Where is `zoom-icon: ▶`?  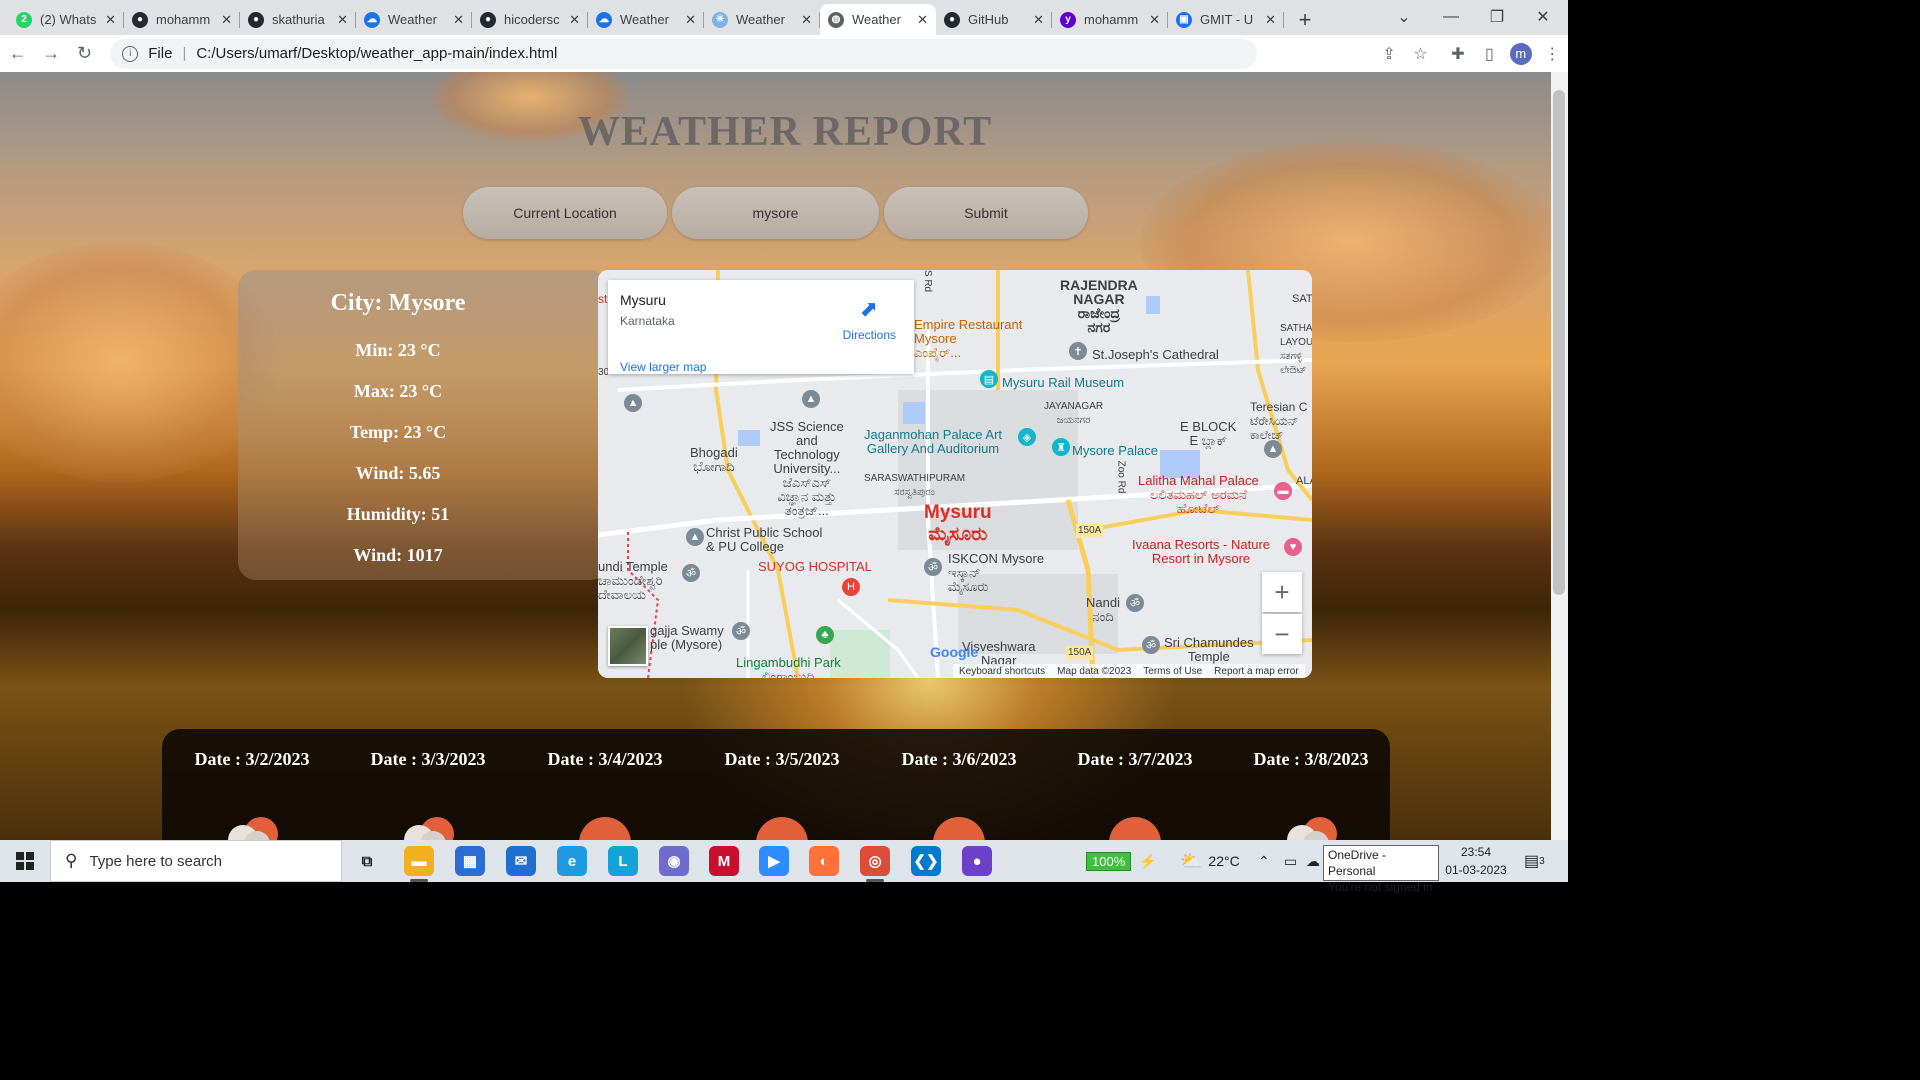
zoom-icon: ▶ is located at coordinates (774, 861).